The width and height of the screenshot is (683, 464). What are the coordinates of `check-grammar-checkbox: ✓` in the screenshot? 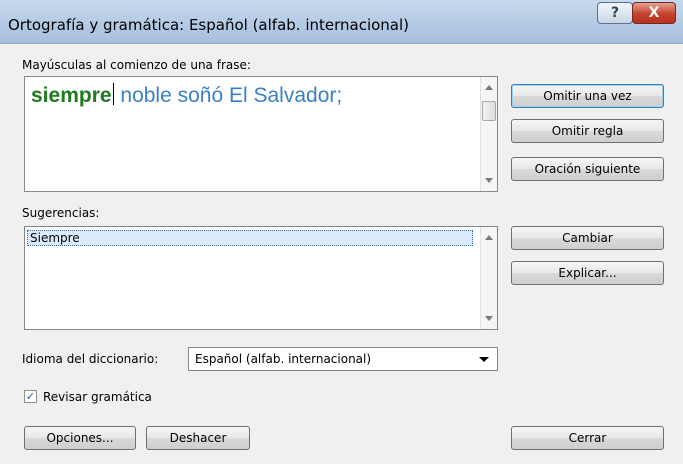 It's located at (30, 396).